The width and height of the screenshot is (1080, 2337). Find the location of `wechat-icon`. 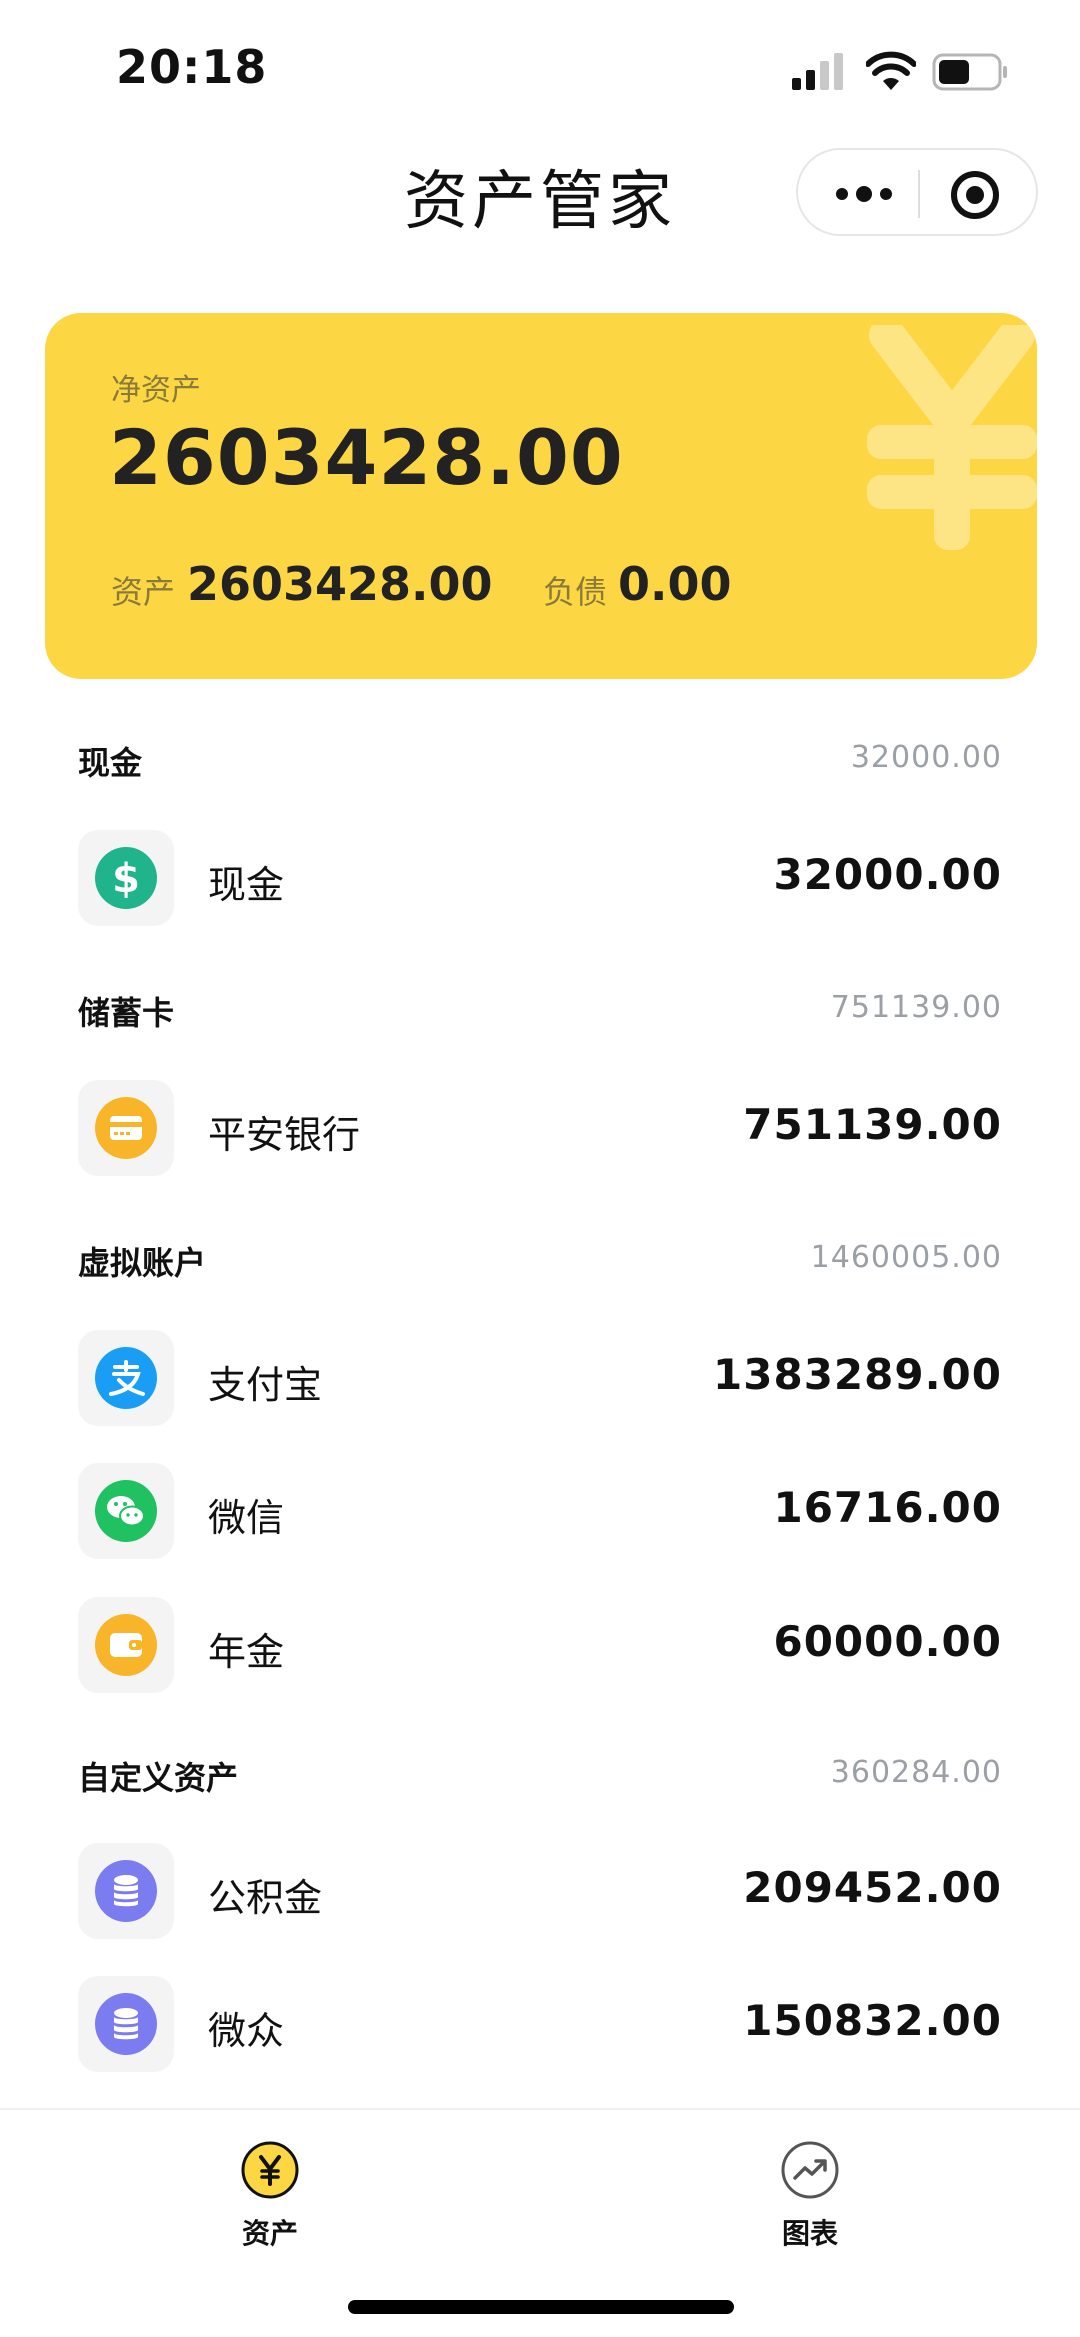

wechat-icon is located at coordinates (126, 1511).